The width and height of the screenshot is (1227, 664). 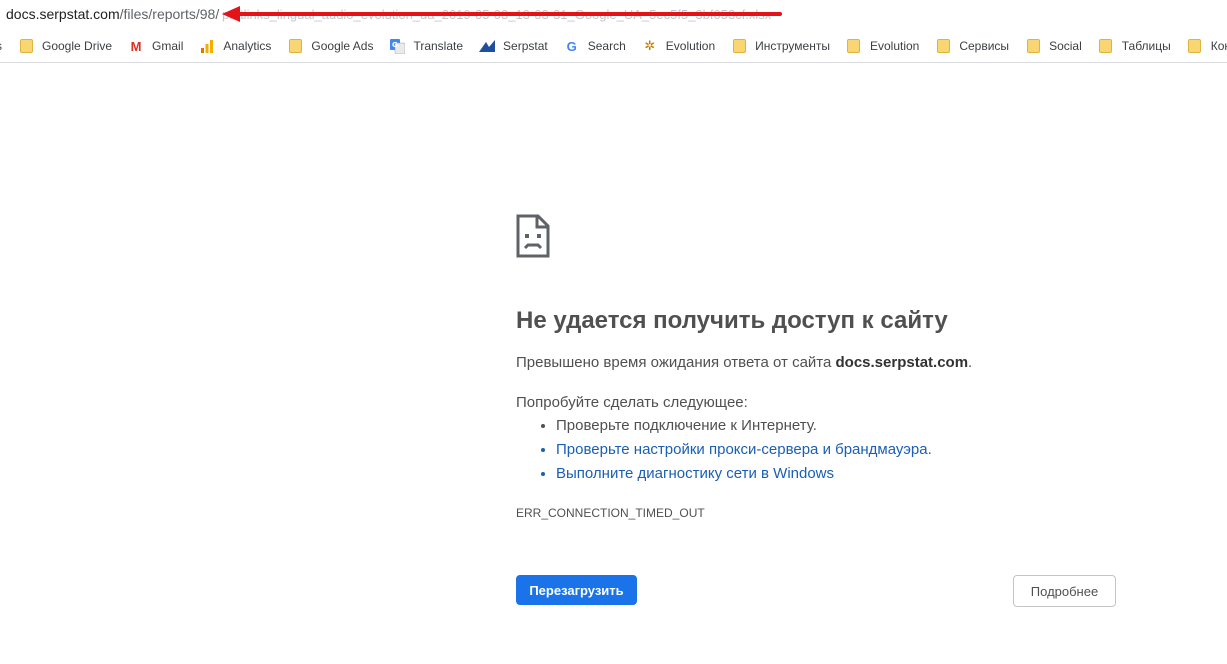 I want to click on error-message-host: docs.serpstat.com, so click(x=902, y=362).